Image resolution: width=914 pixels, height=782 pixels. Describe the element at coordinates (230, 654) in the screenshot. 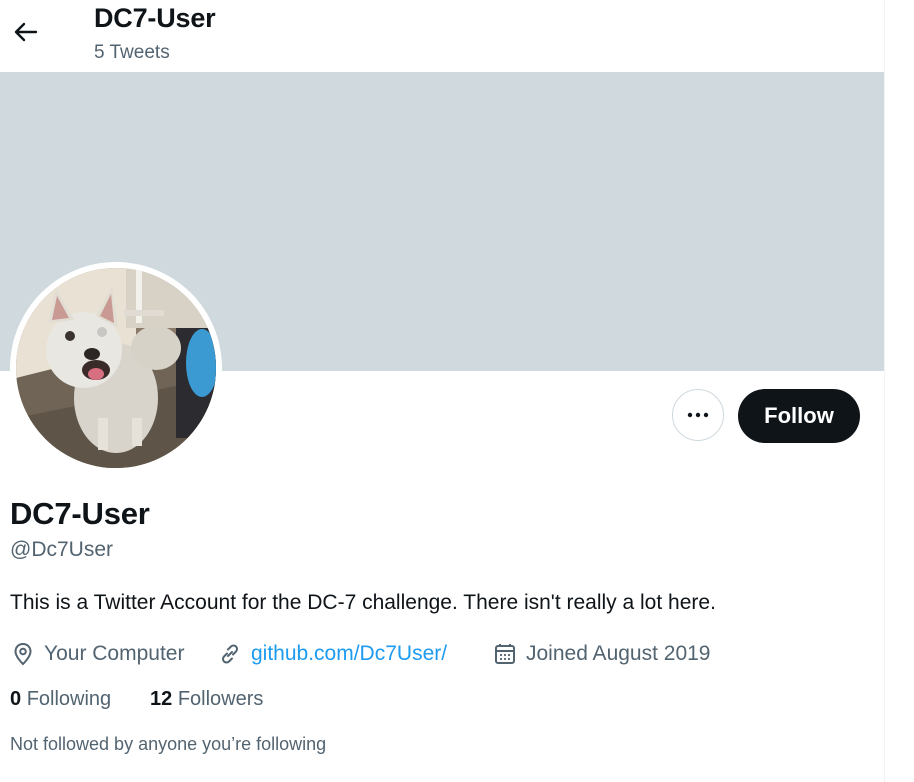

I see `link-icon` at that location.